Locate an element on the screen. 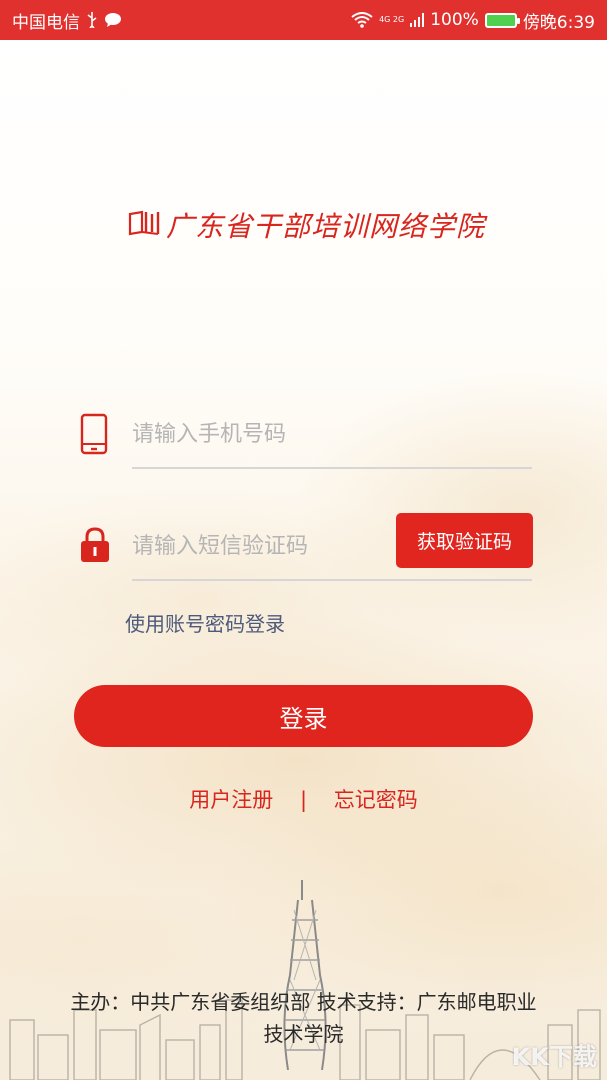  network-label: 4G 2G is located at coordinates (392, 19).